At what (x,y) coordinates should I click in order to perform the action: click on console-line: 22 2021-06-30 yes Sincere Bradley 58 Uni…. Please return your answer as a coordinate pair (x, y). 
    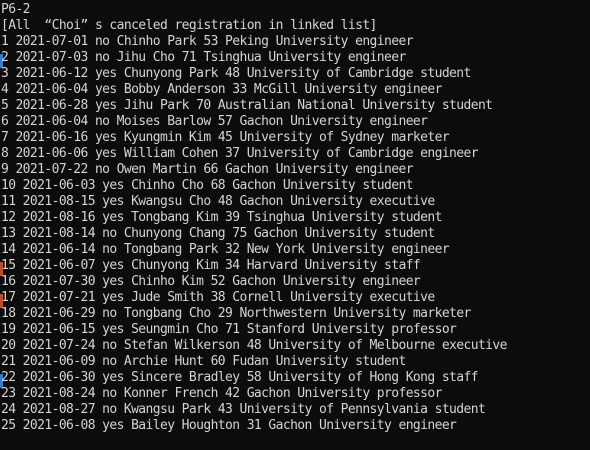
    Looking at the image, I should click on (240, 377).